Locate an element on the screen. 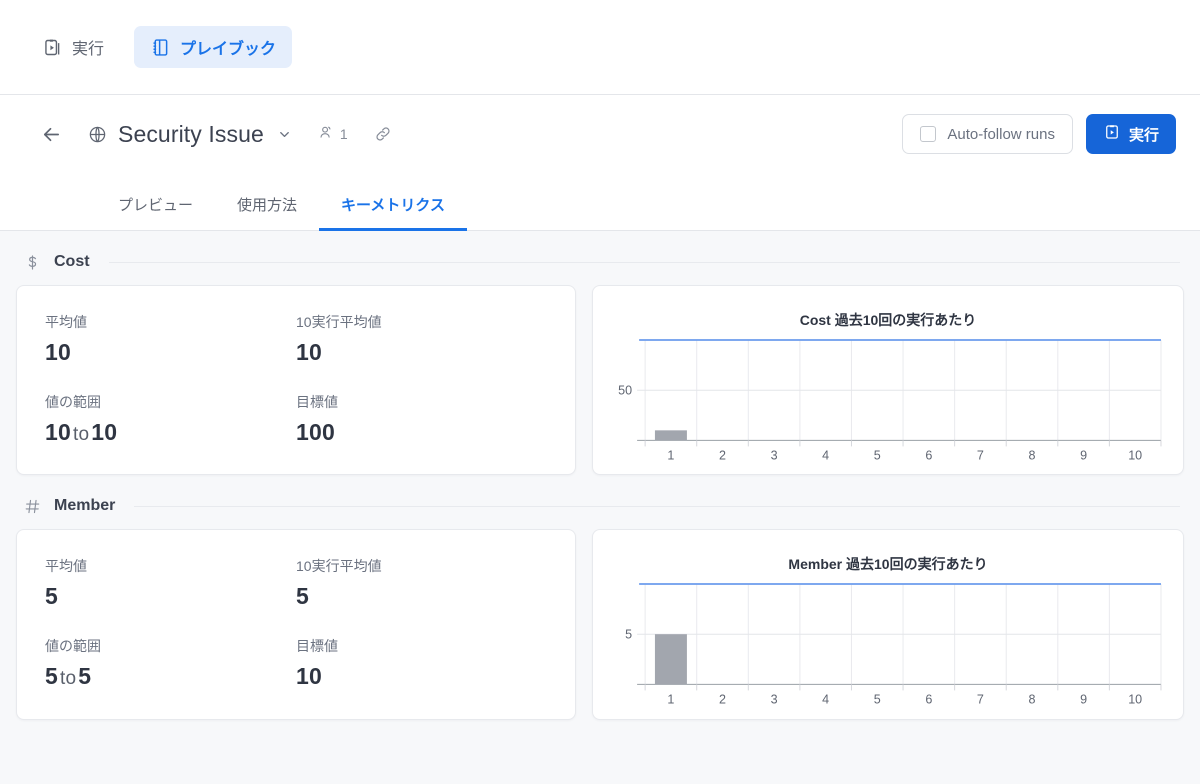 The width and height of the screenshot is (1200, 784). tab-preview: プレビュー is located at coordinates (155, 212).